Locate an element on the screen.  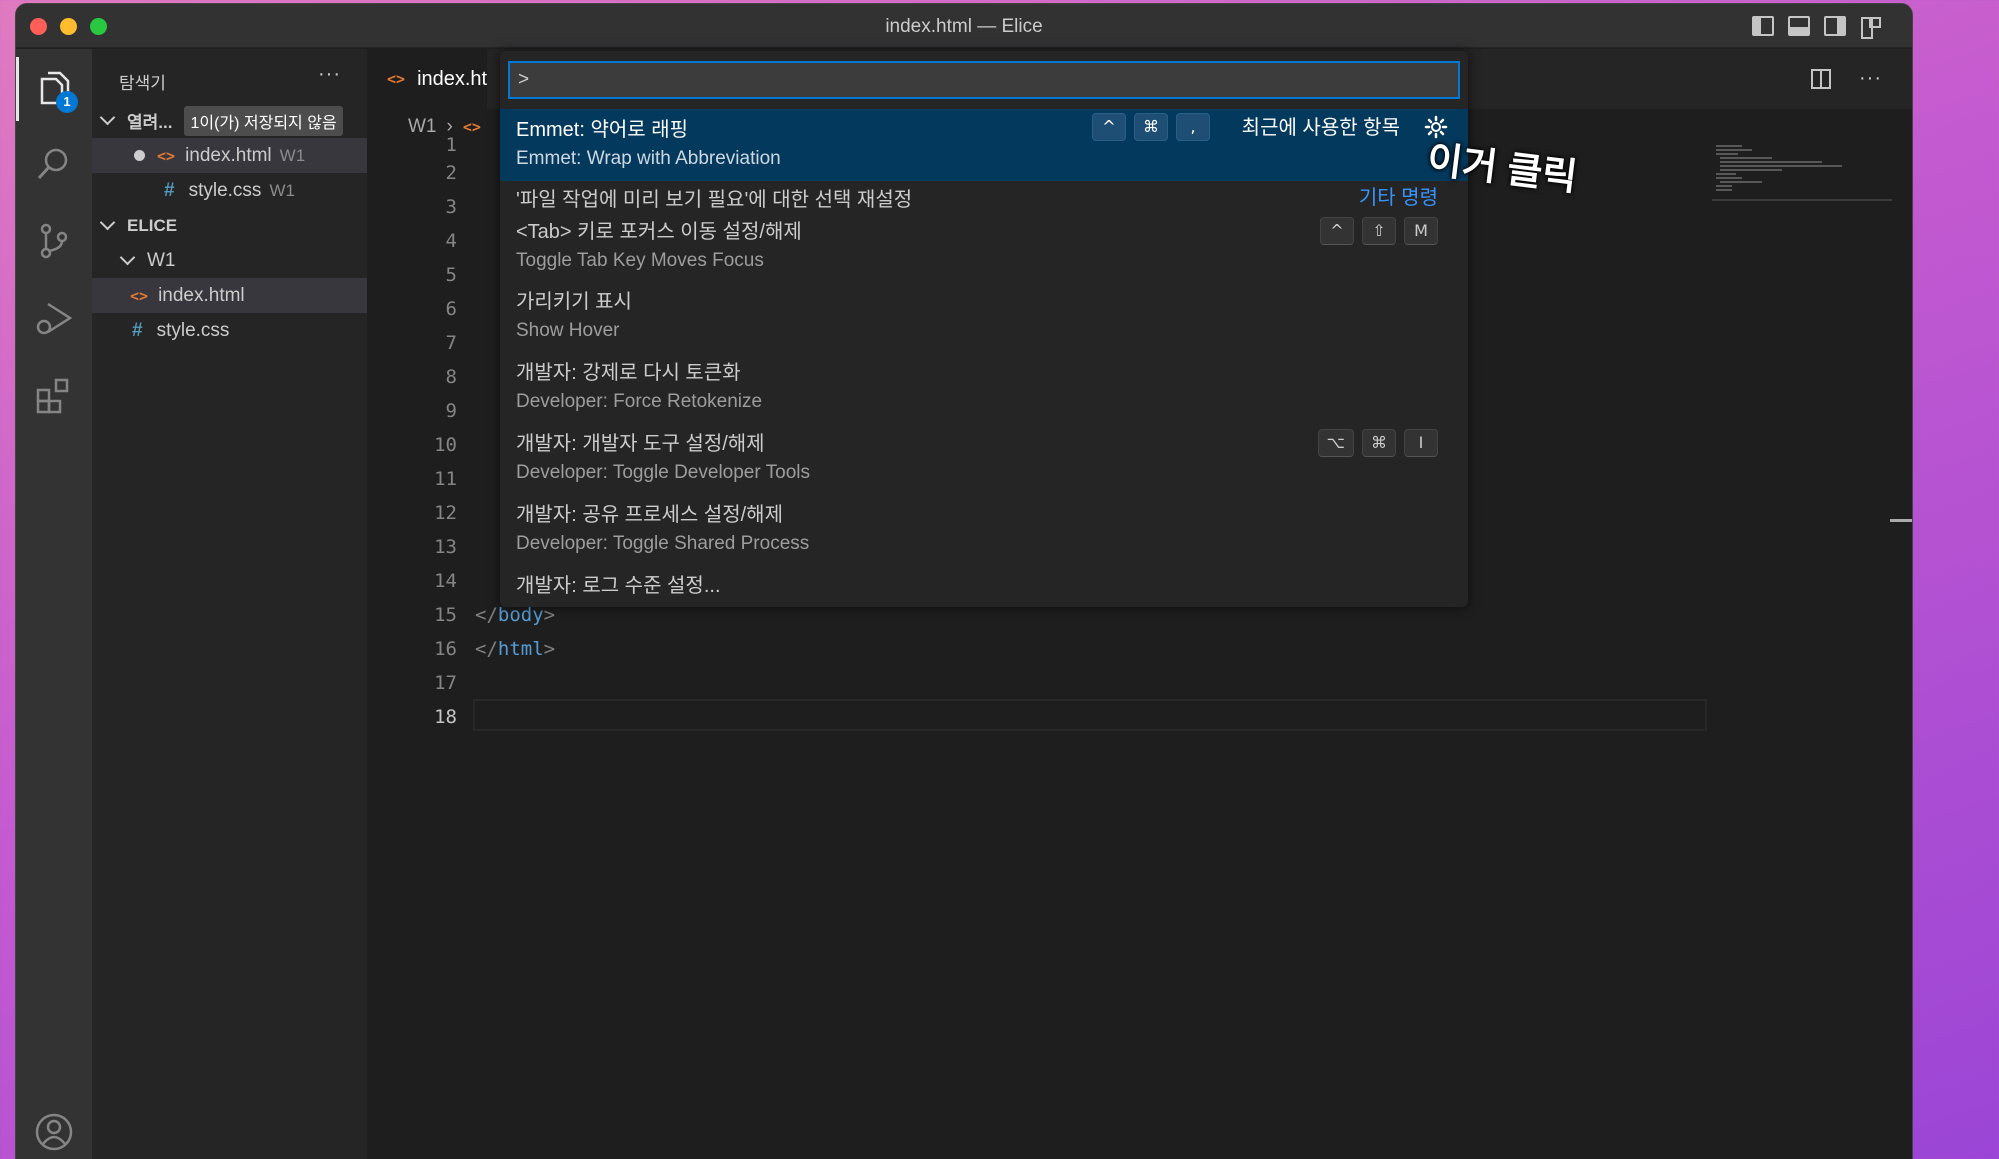
line-number: 7 is located at coordinates (451, 343).